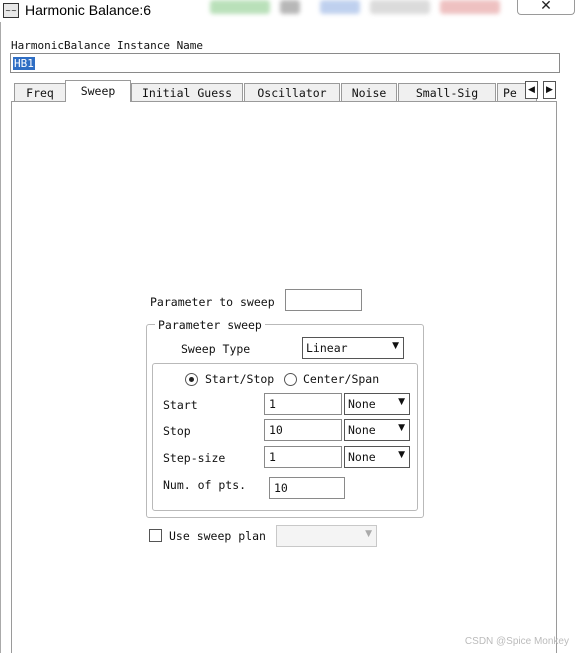  I want to click on step-size-input: 1, so click(303, 457).